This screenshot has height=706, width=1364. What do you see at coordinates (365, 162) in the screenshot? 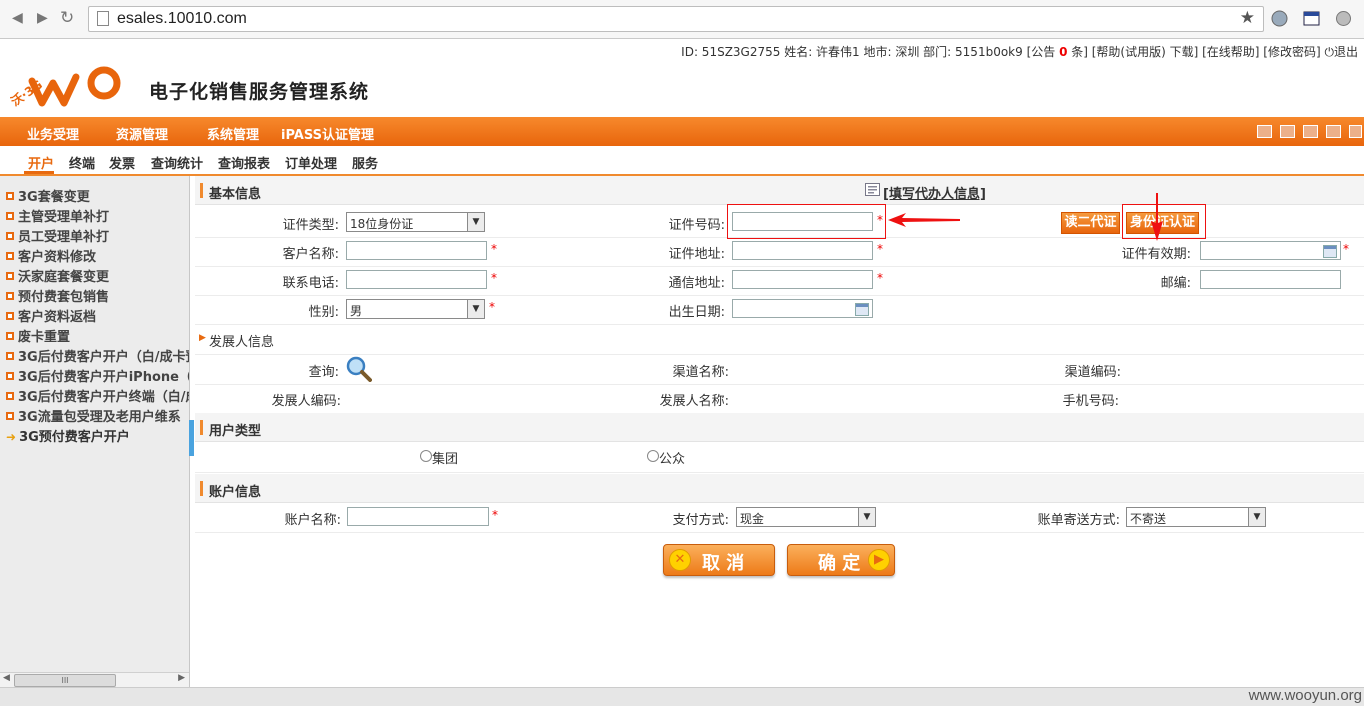
I see `tab-service: 服务` at bounding box center [365, 162].